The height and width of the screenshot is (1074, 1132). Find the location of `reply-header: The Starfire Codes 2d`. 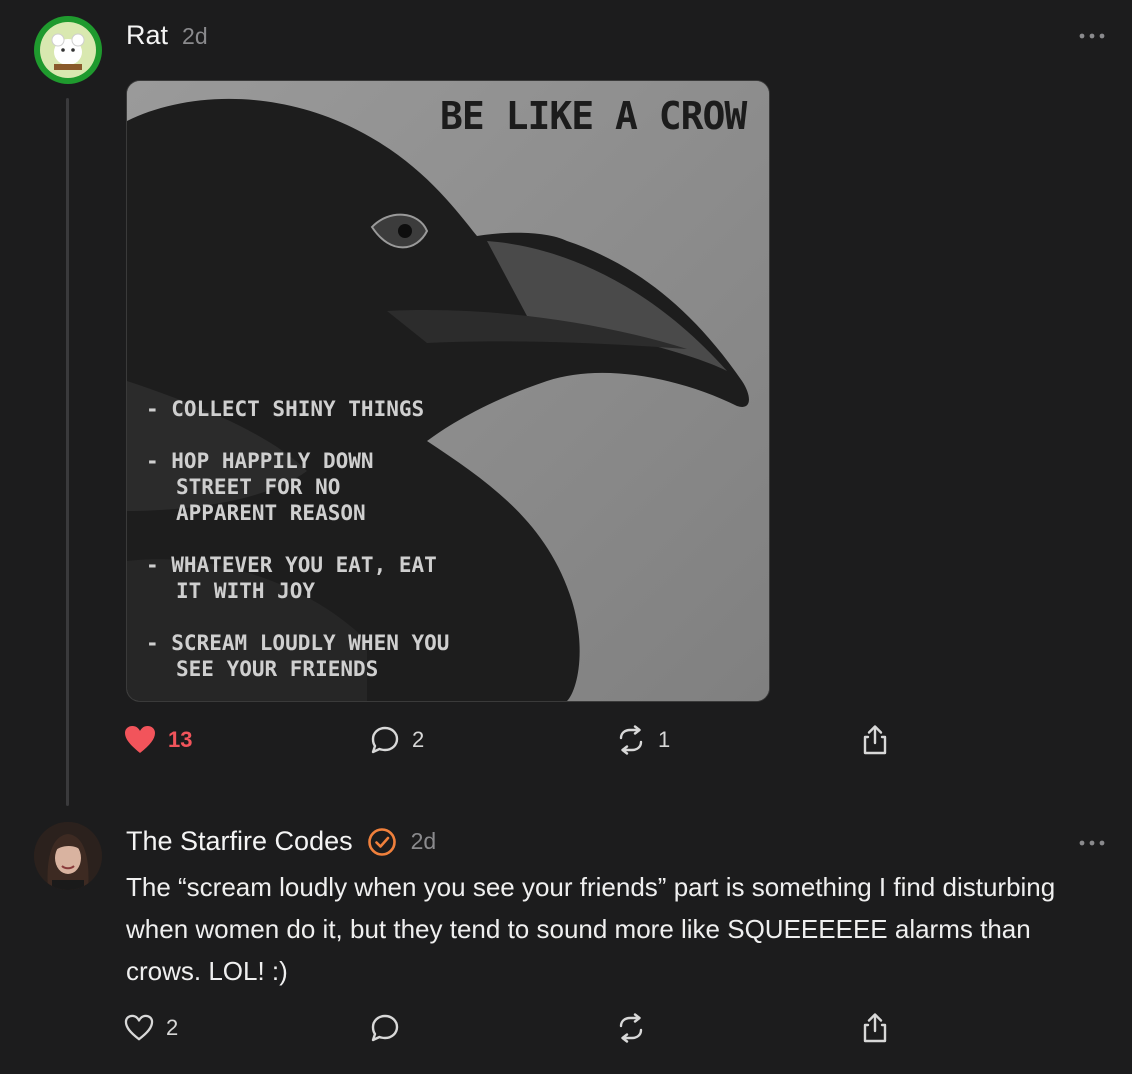

reply-header: The Starfire Codes 2d is located at coordinates (281, 841).